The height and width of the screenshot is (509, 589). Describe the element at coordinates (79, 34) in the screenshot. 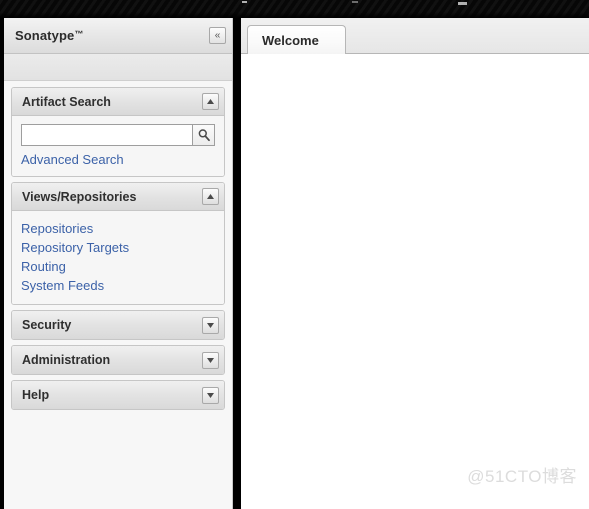

I see `trademark-symbol: ™` at that location.